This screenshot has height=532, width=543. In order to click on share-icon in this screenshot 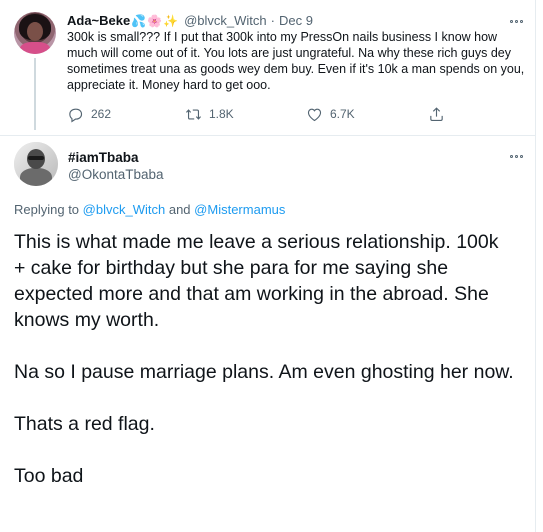, I will do `click(436, 113)`.